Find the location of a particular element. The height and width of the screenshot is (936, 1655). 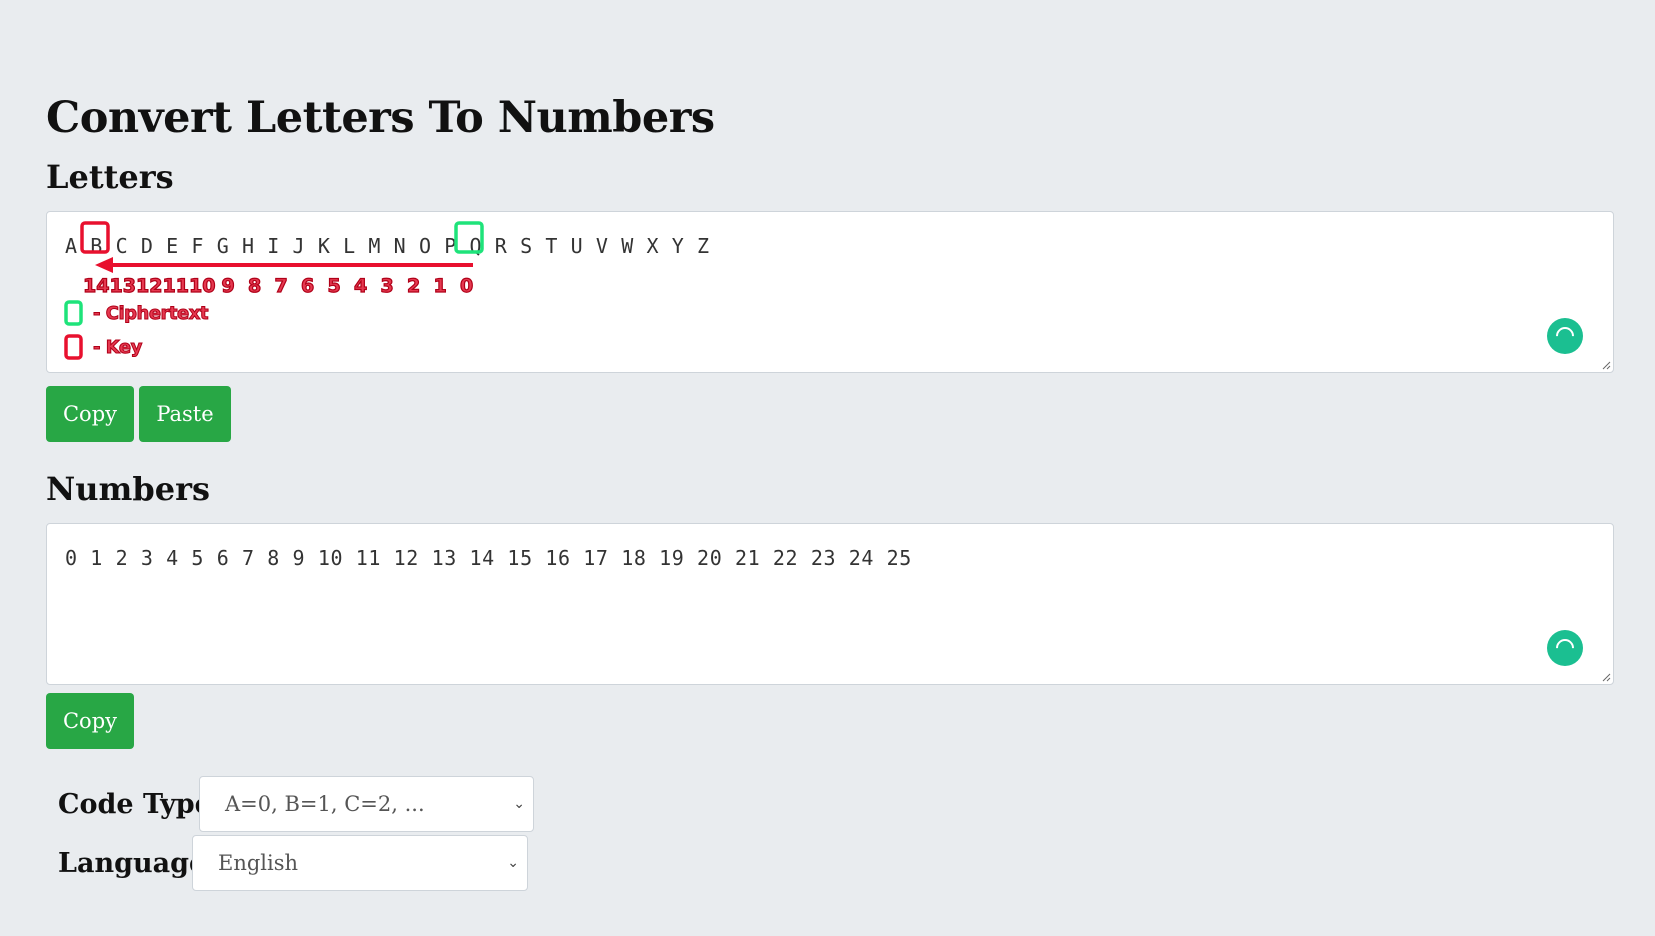

shift-number-label: 6 is located at coordinates (307, 285).